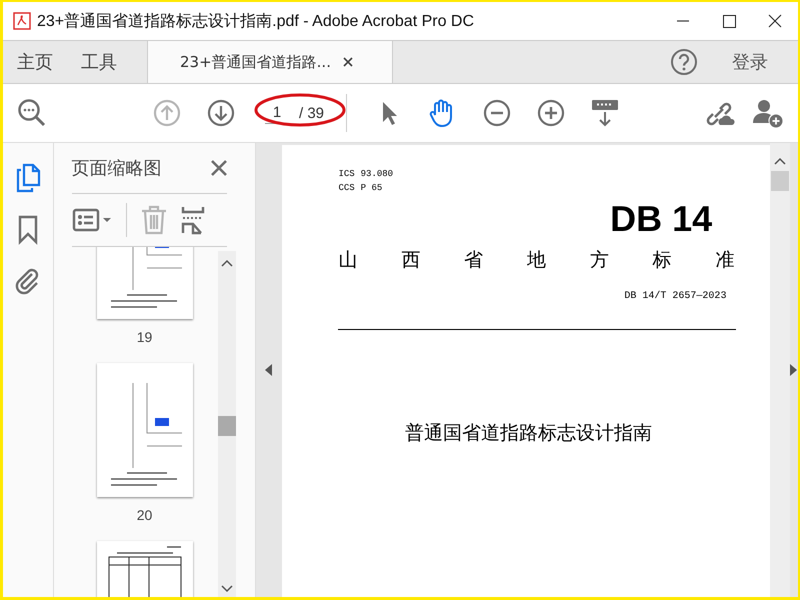 Image resolution: width=800 pixels, height=600 pixels. Describe the element at coordinates (724, 260) in the screenshot. I see `authority-character: 准` at that location.